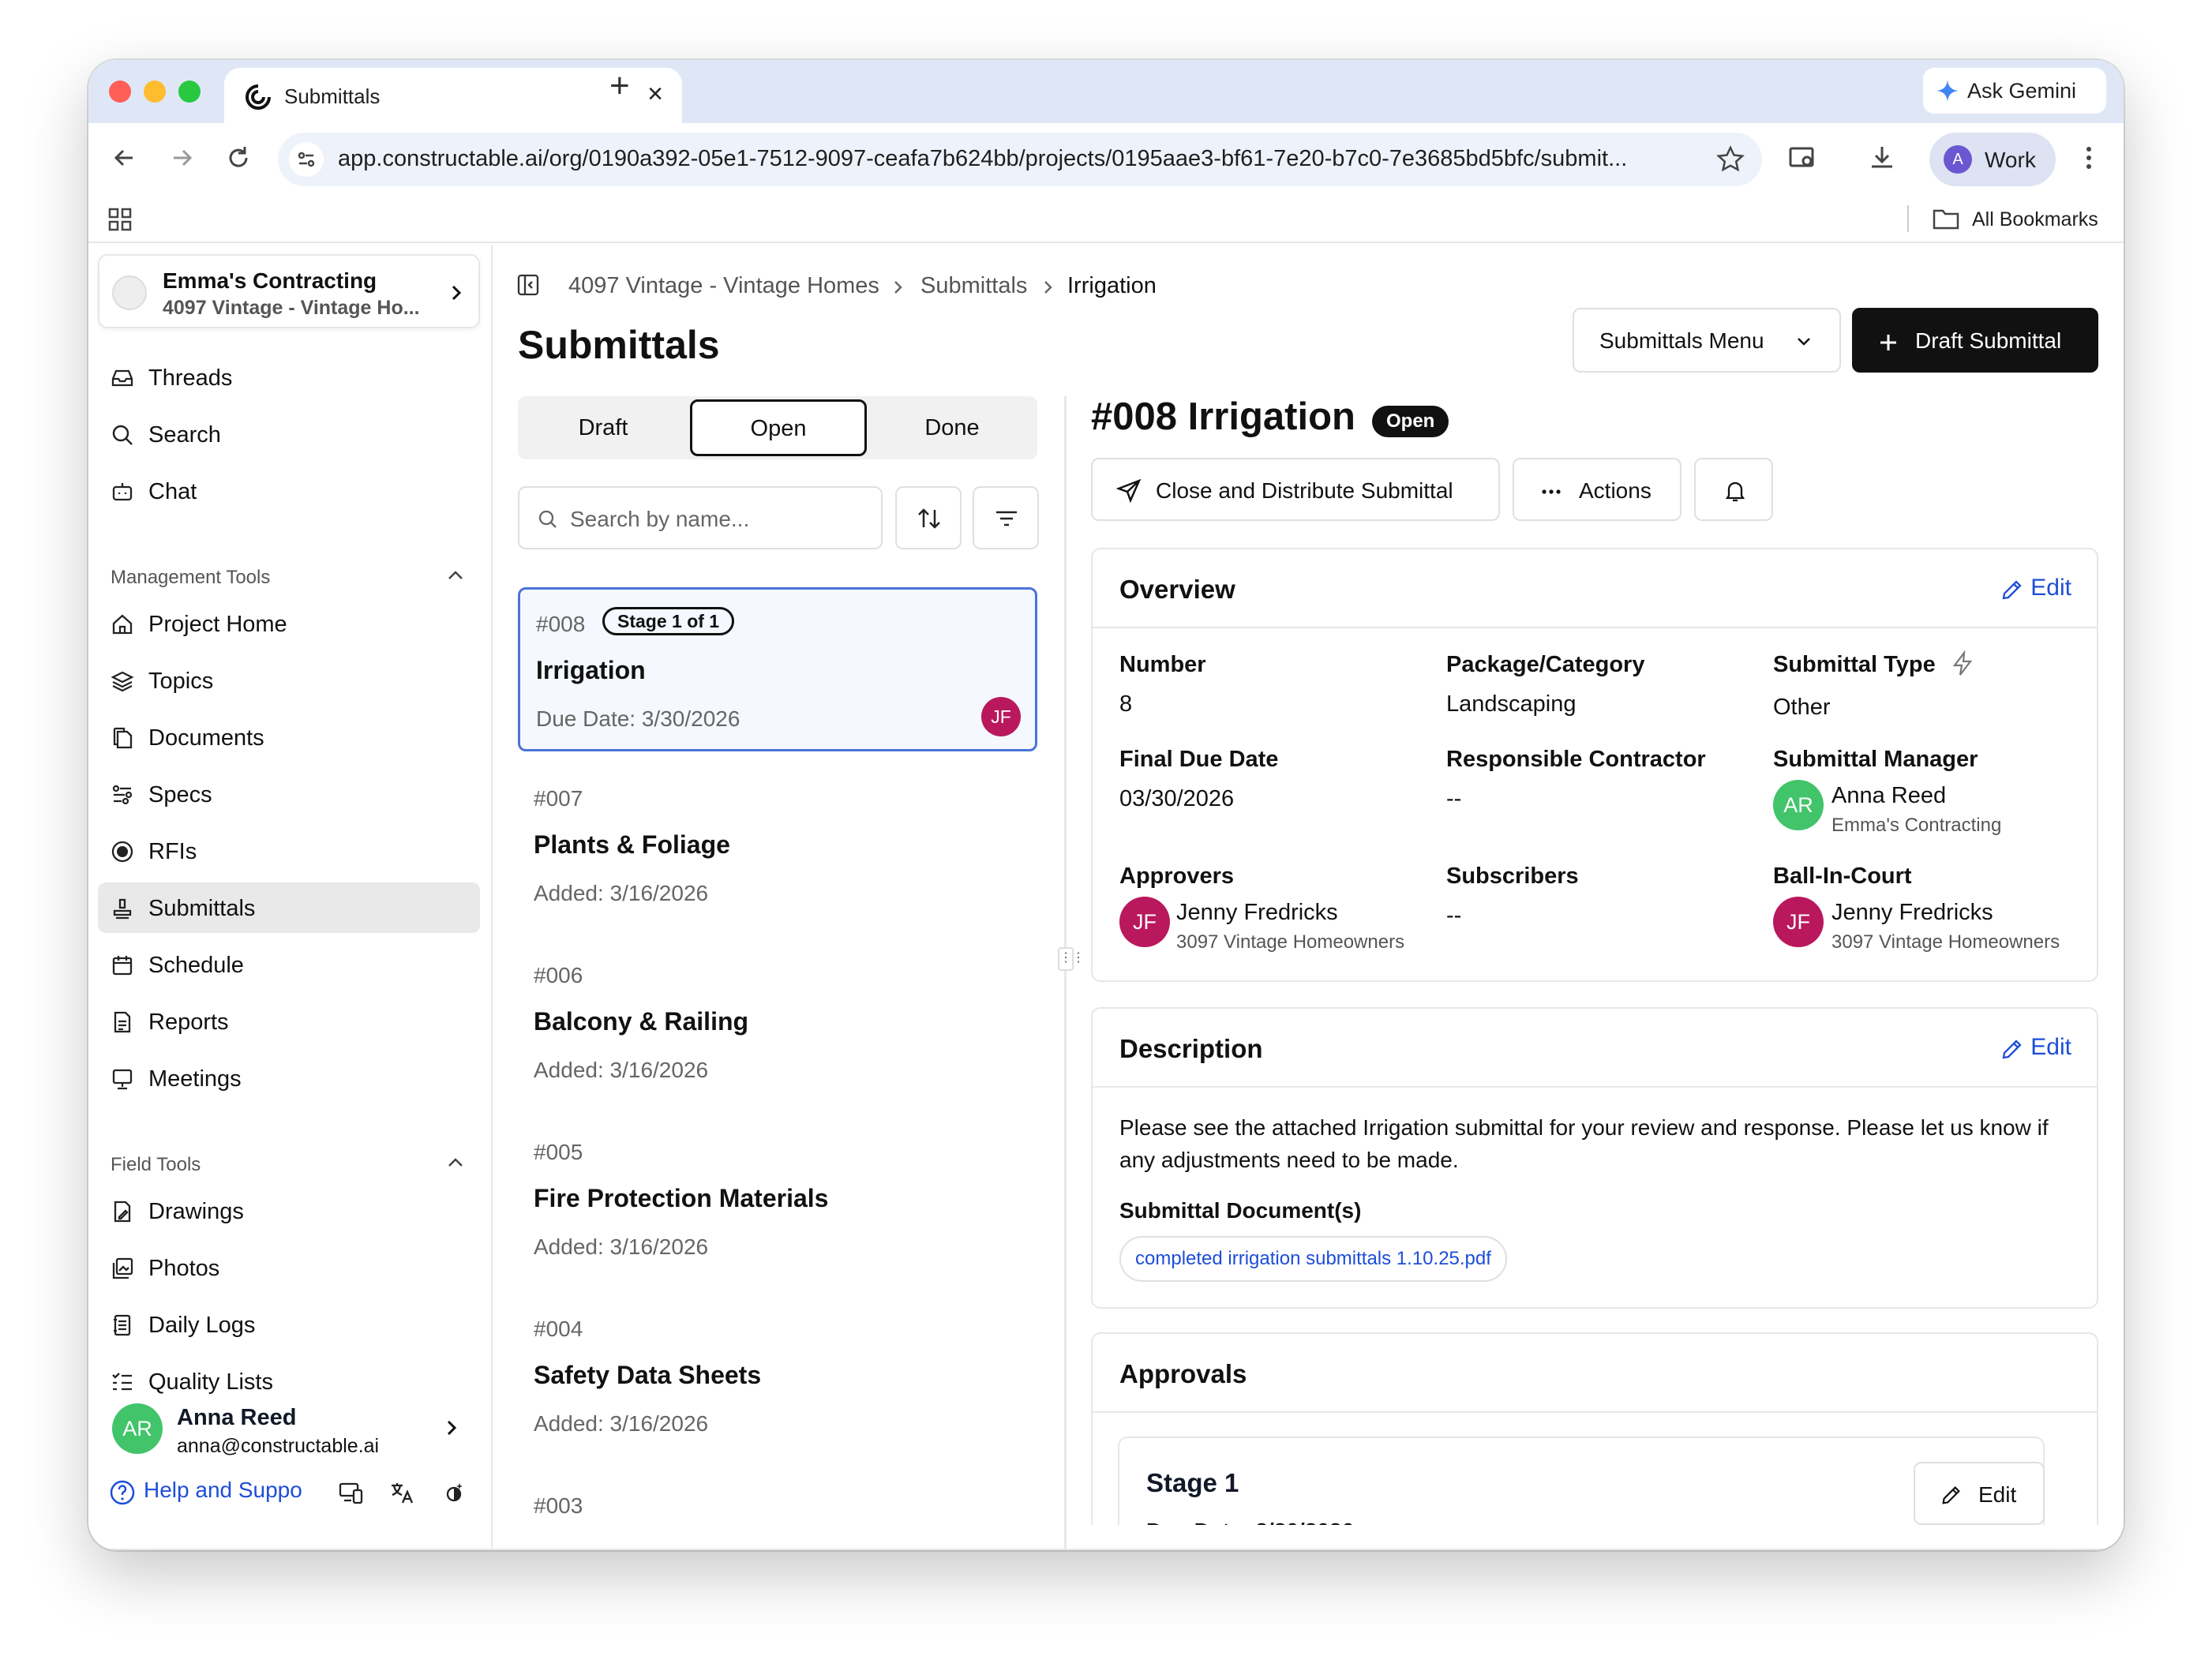 The image size is (2212, 1667). What do you see at coordinates (724, 286) in the screenshot?
I see `breadcrumb-project: 4097 Vintage - Vintage Homes` at bounding box center [724, 286].